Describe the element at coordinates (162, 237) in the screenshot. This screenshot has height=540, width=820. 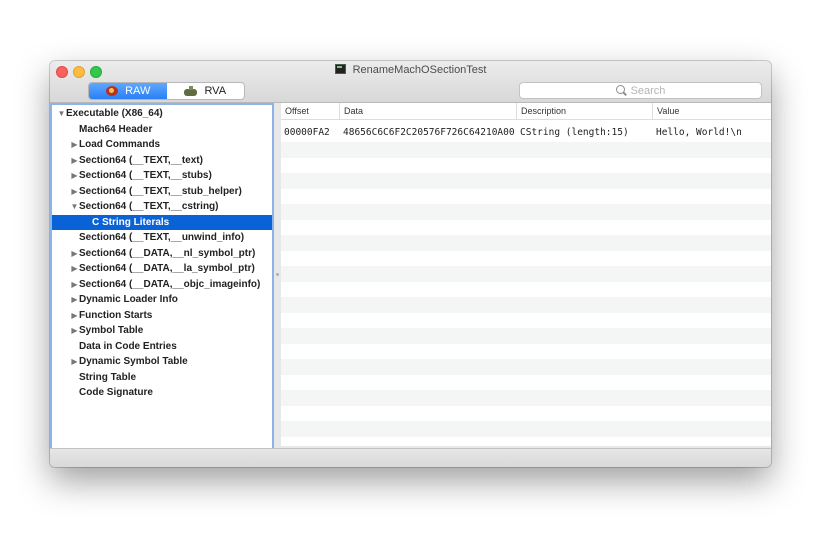
I see `tree-row-section-text-unwind-info: Section64 (__TEXT,__unwind_info)` at that location.